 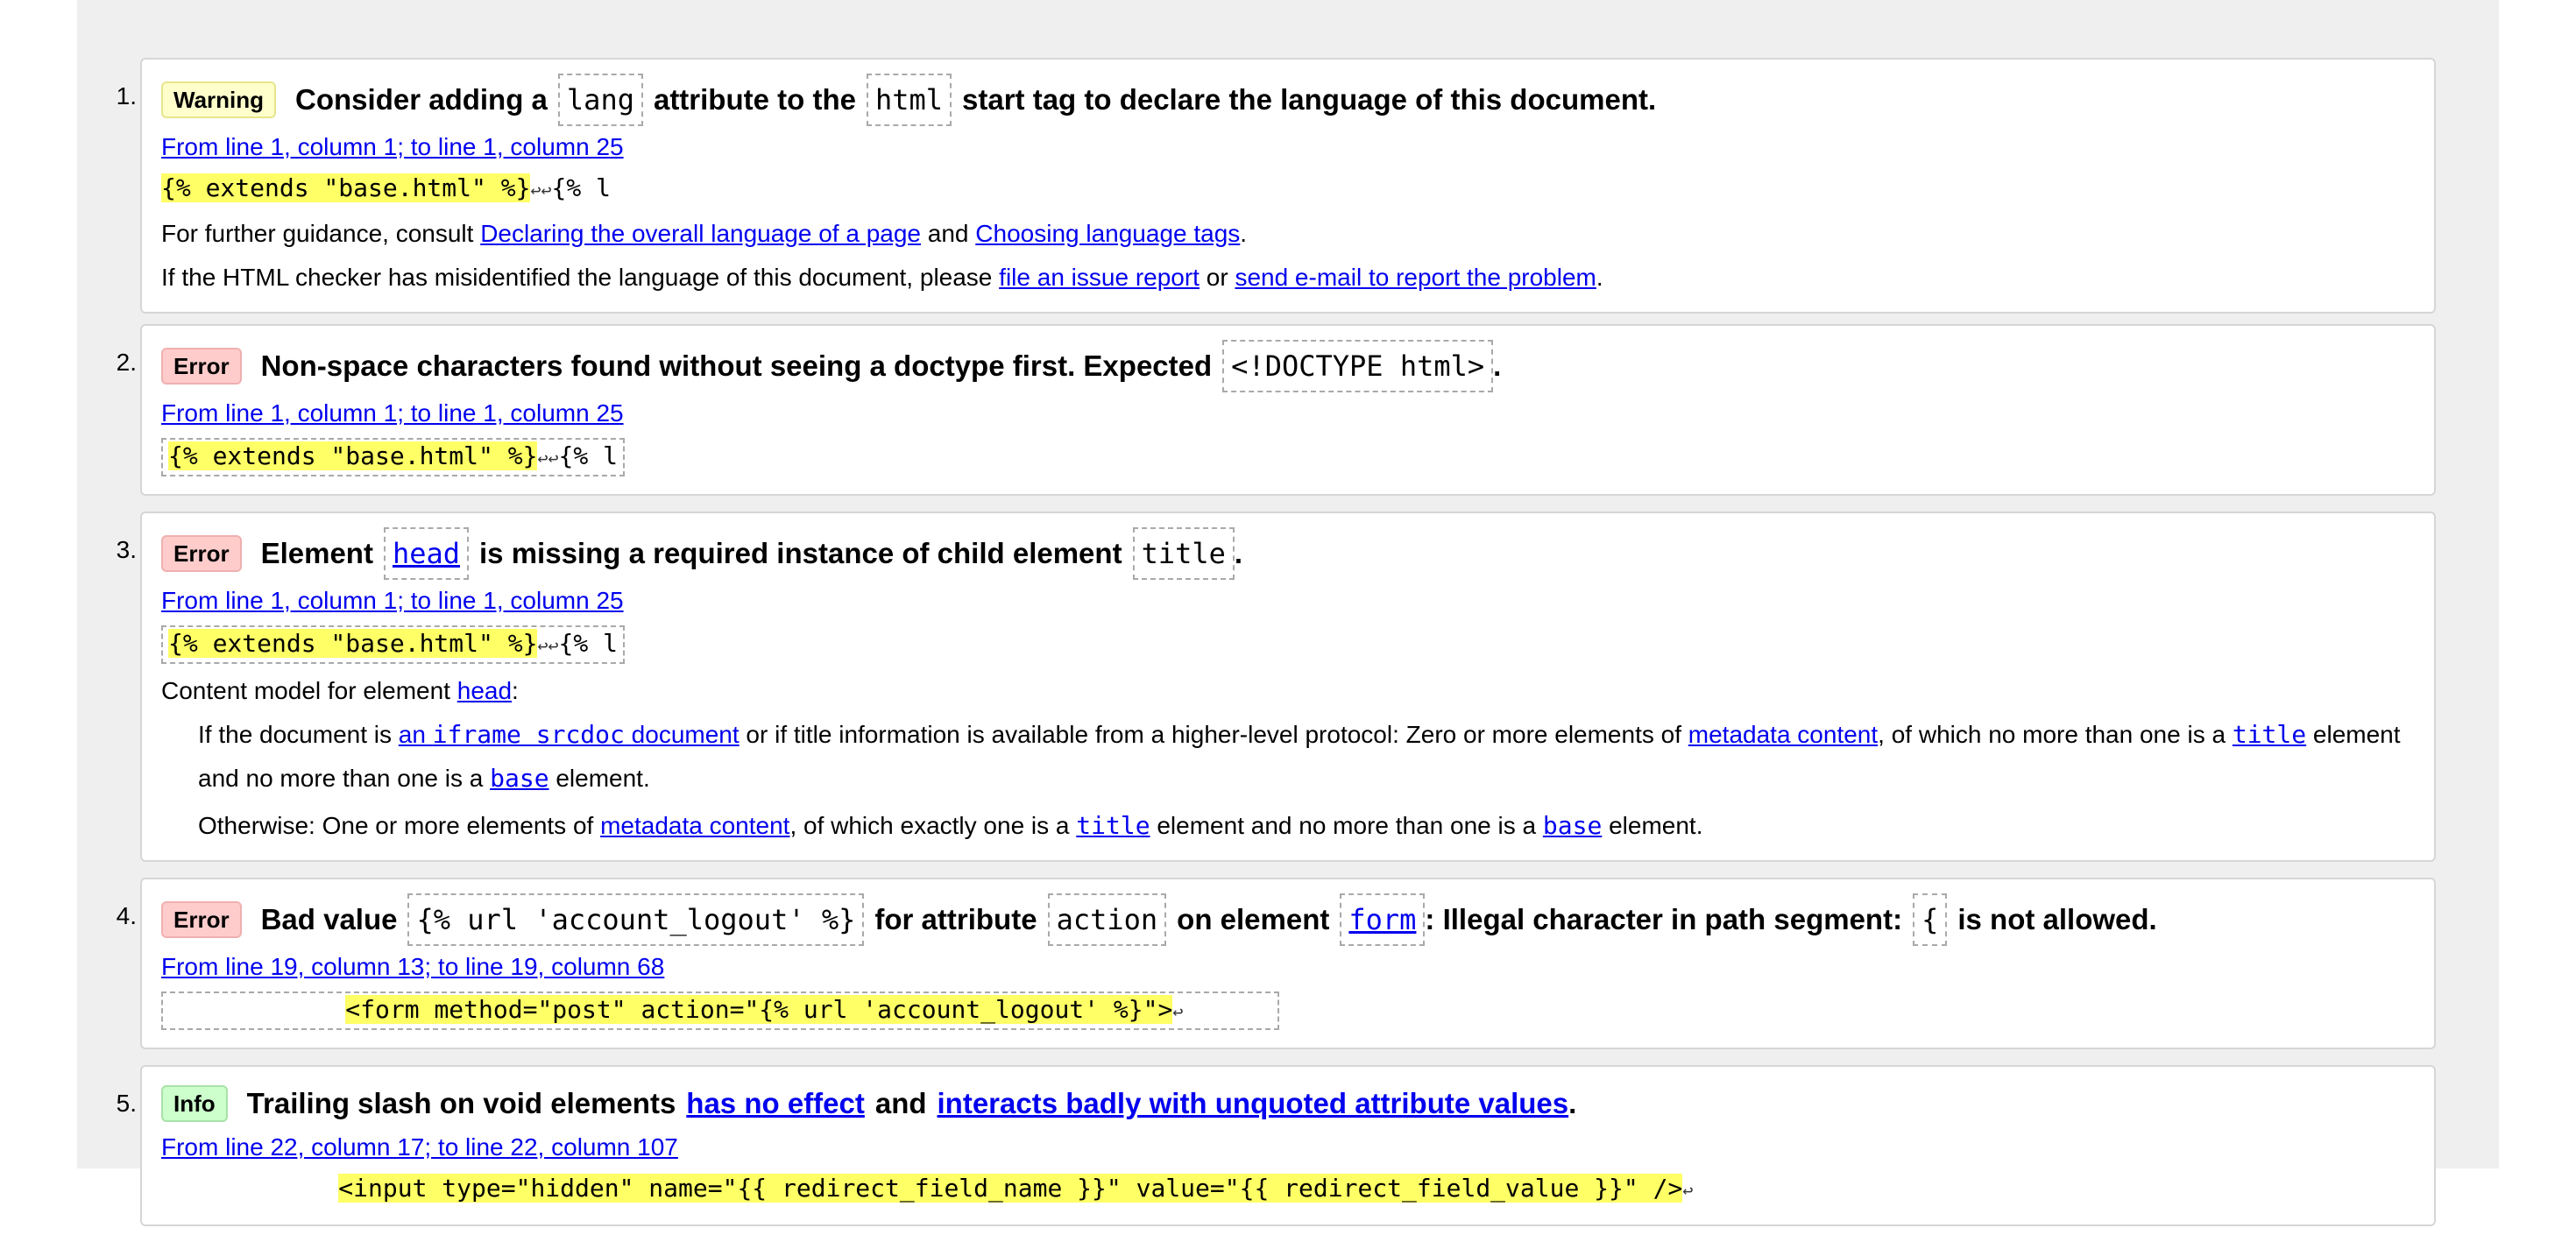 I want to click on code-brace: {, so click(x=1930, y=919).